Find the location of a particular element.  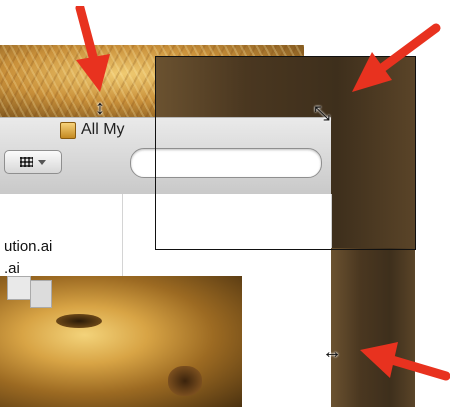

resize-vertical-cursor: ↕ is located at coordinates (100, 108).